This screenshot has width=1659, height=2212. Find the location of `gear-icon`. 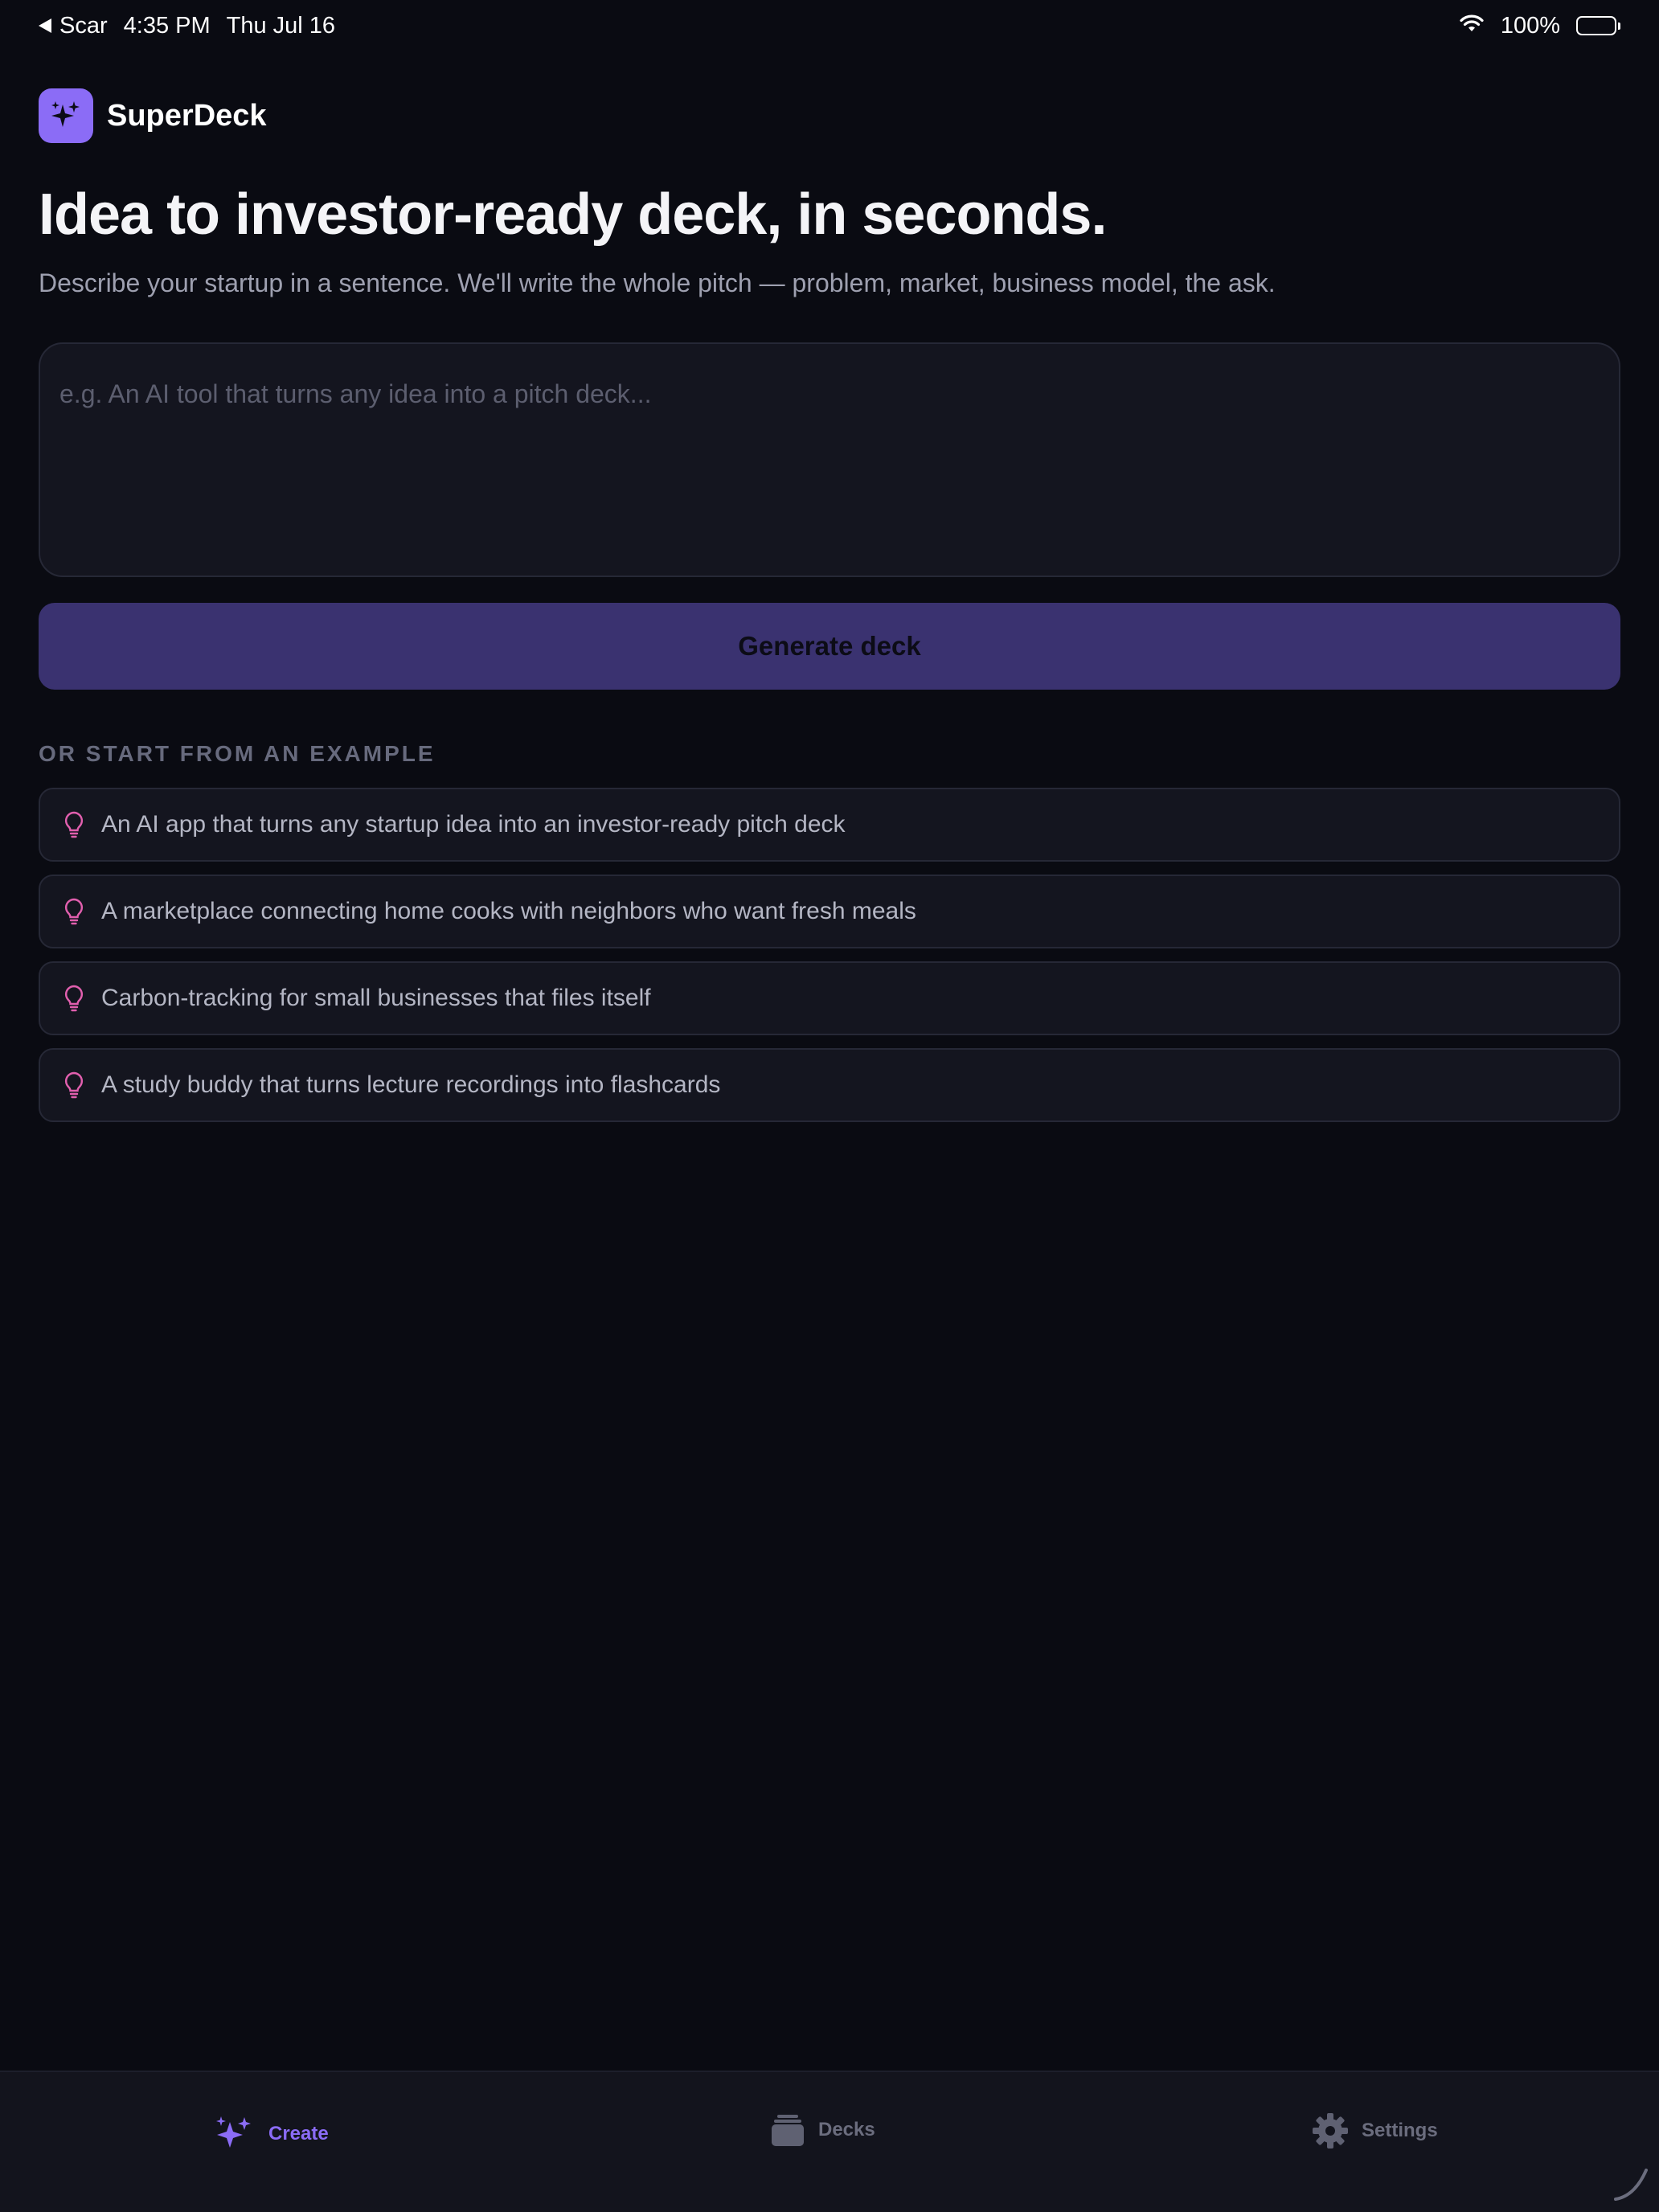

gear-icon is located at coordinates (1330, 2130).